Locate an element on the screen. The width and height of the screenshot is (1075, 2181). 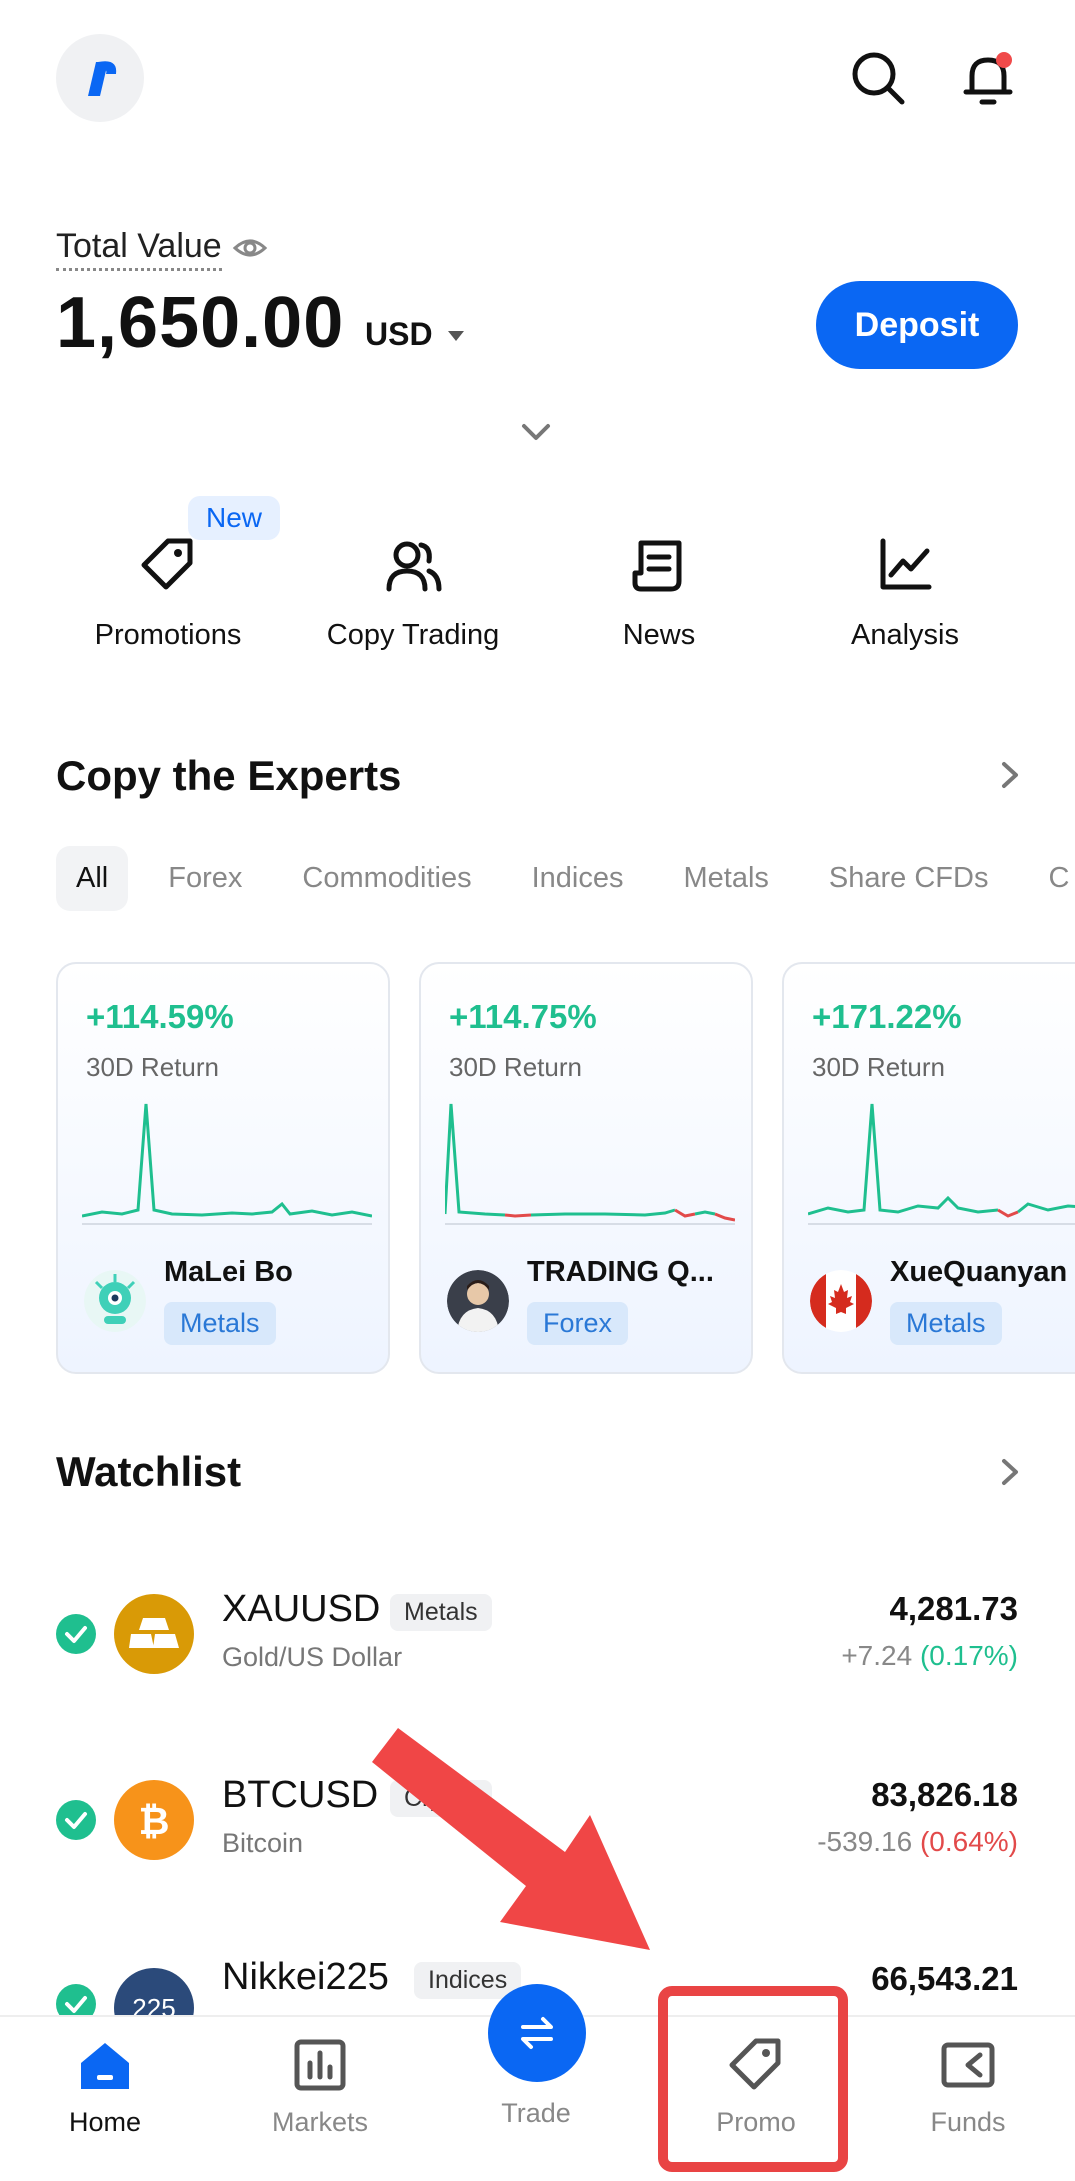
brand-logo-icon is located at coordinates (102, 78).